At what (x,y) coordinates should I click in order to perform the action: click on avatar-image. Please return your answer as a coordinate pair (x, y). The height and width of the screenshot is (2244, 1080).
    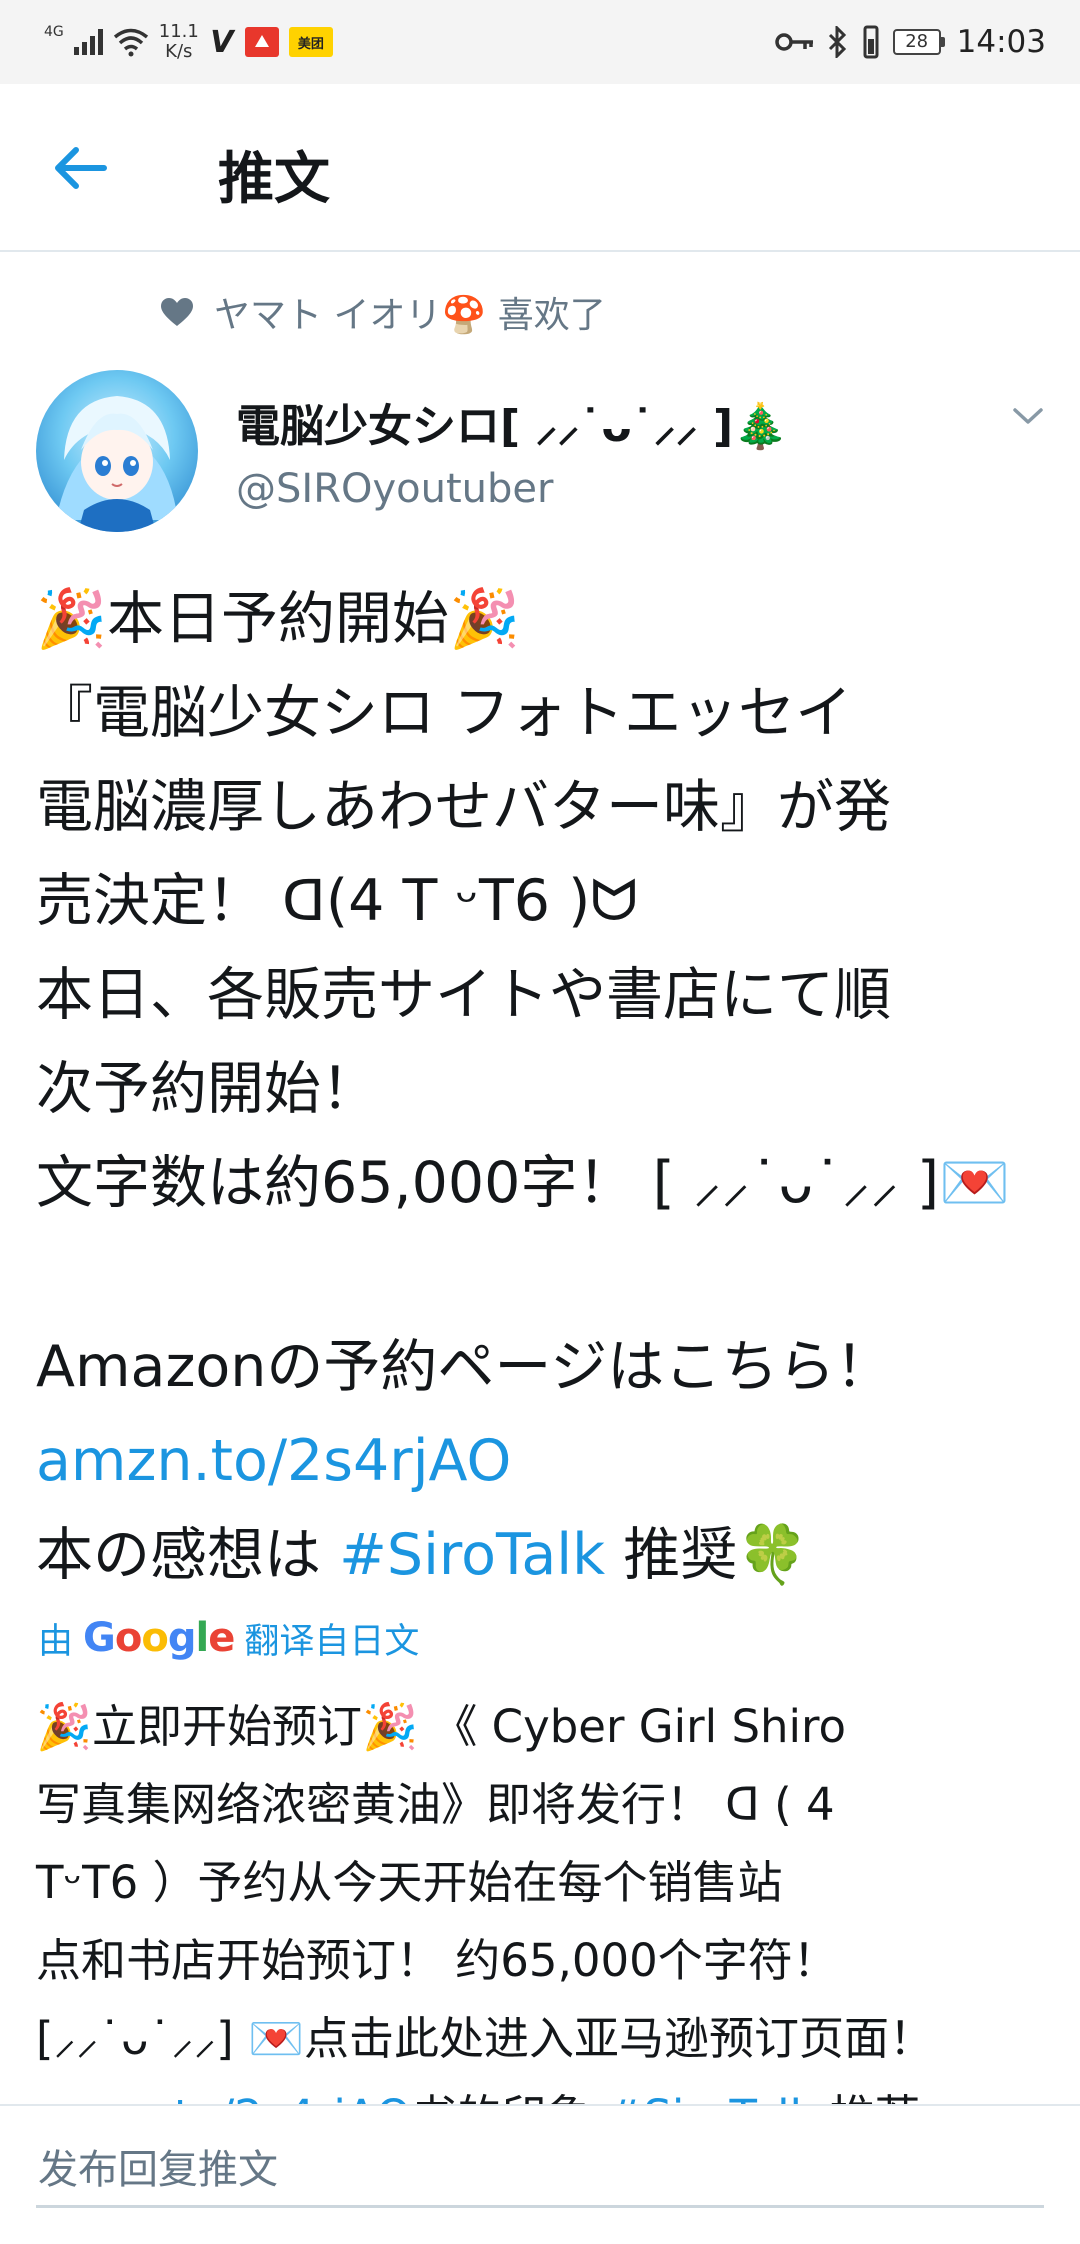
    Looking at the image, I should click on (117, 464).